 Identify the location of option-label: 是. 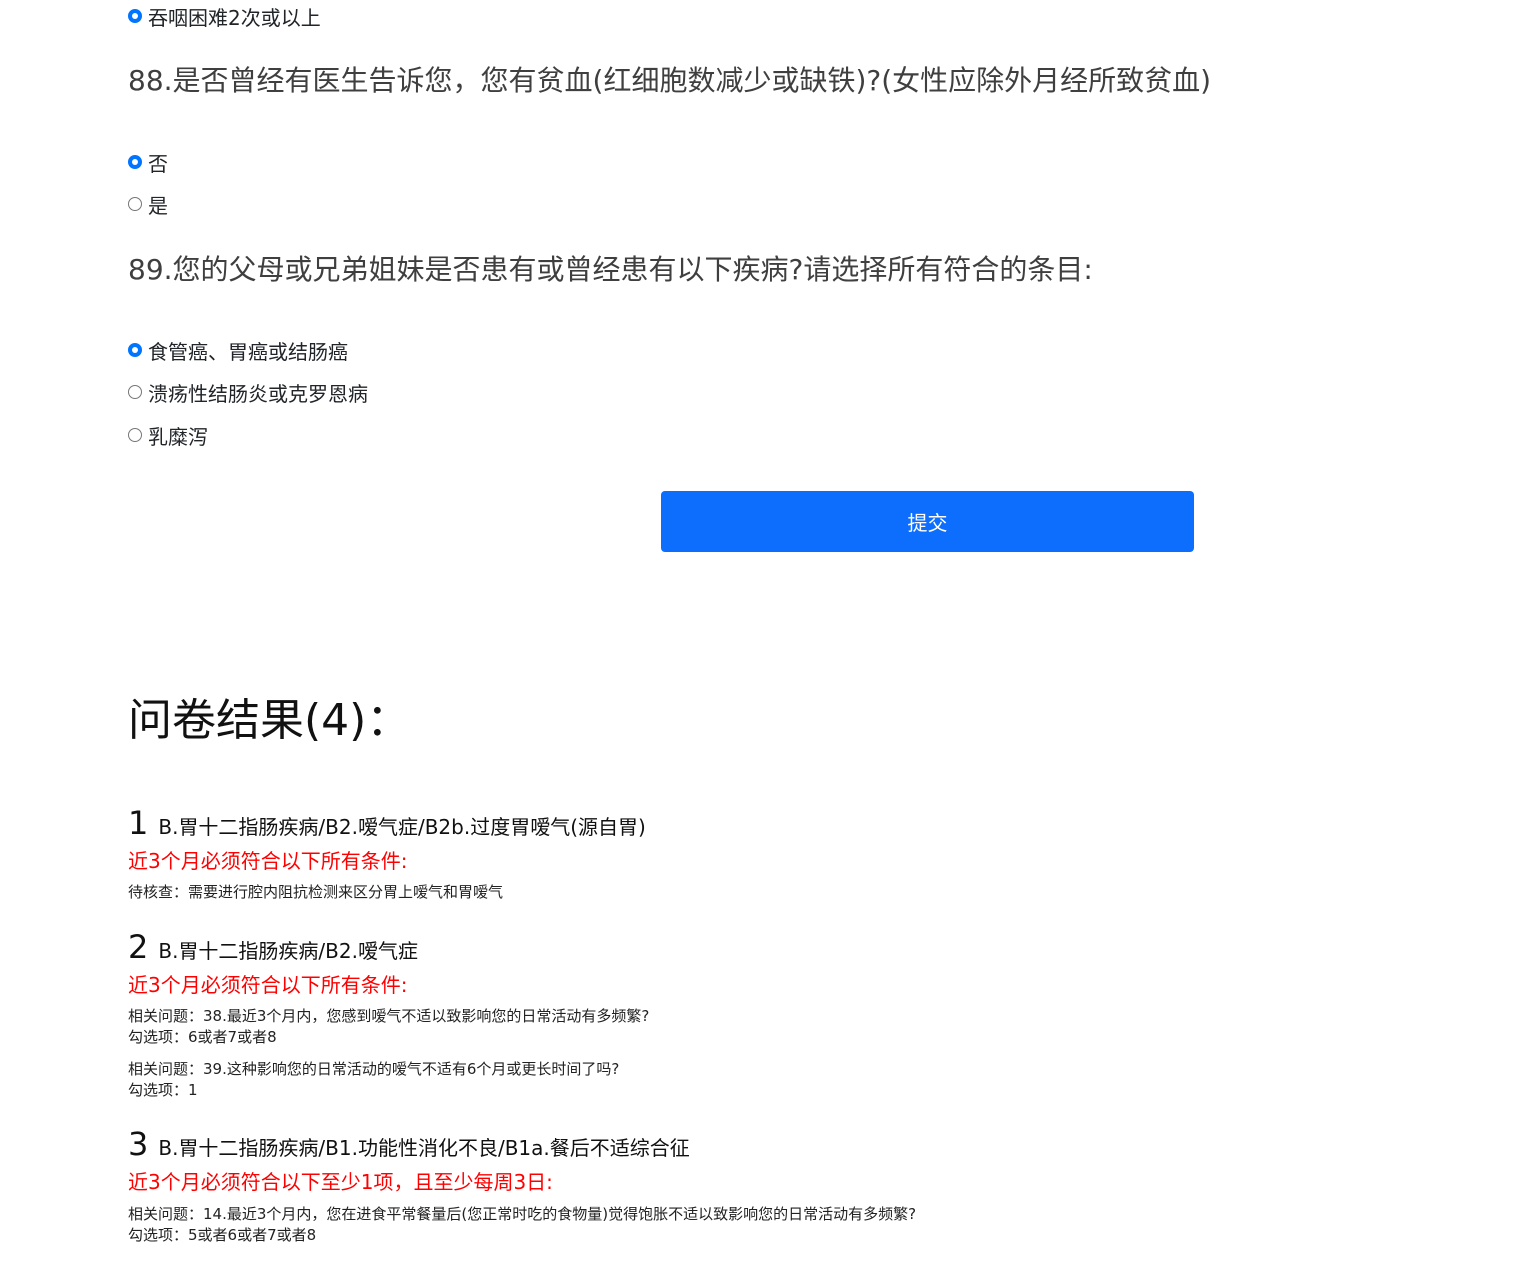
(158, 205).